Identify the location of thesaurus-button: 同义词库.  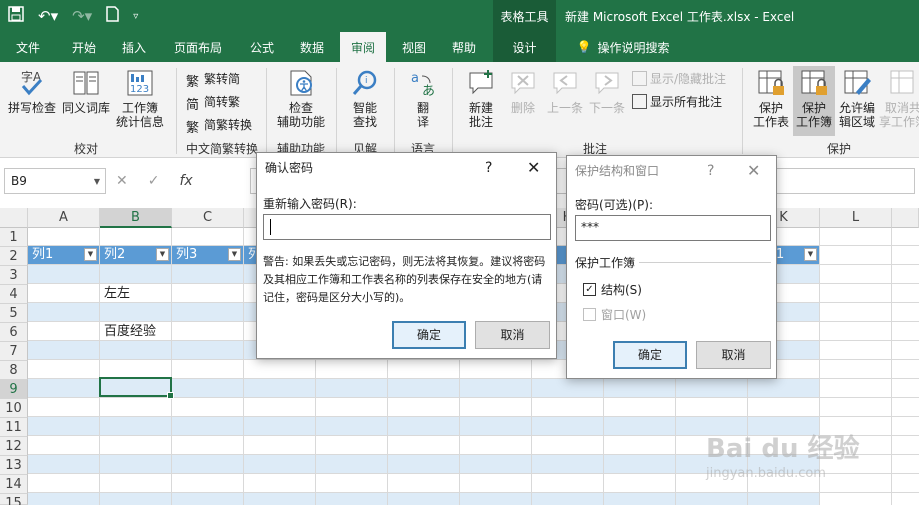
(86, 91).